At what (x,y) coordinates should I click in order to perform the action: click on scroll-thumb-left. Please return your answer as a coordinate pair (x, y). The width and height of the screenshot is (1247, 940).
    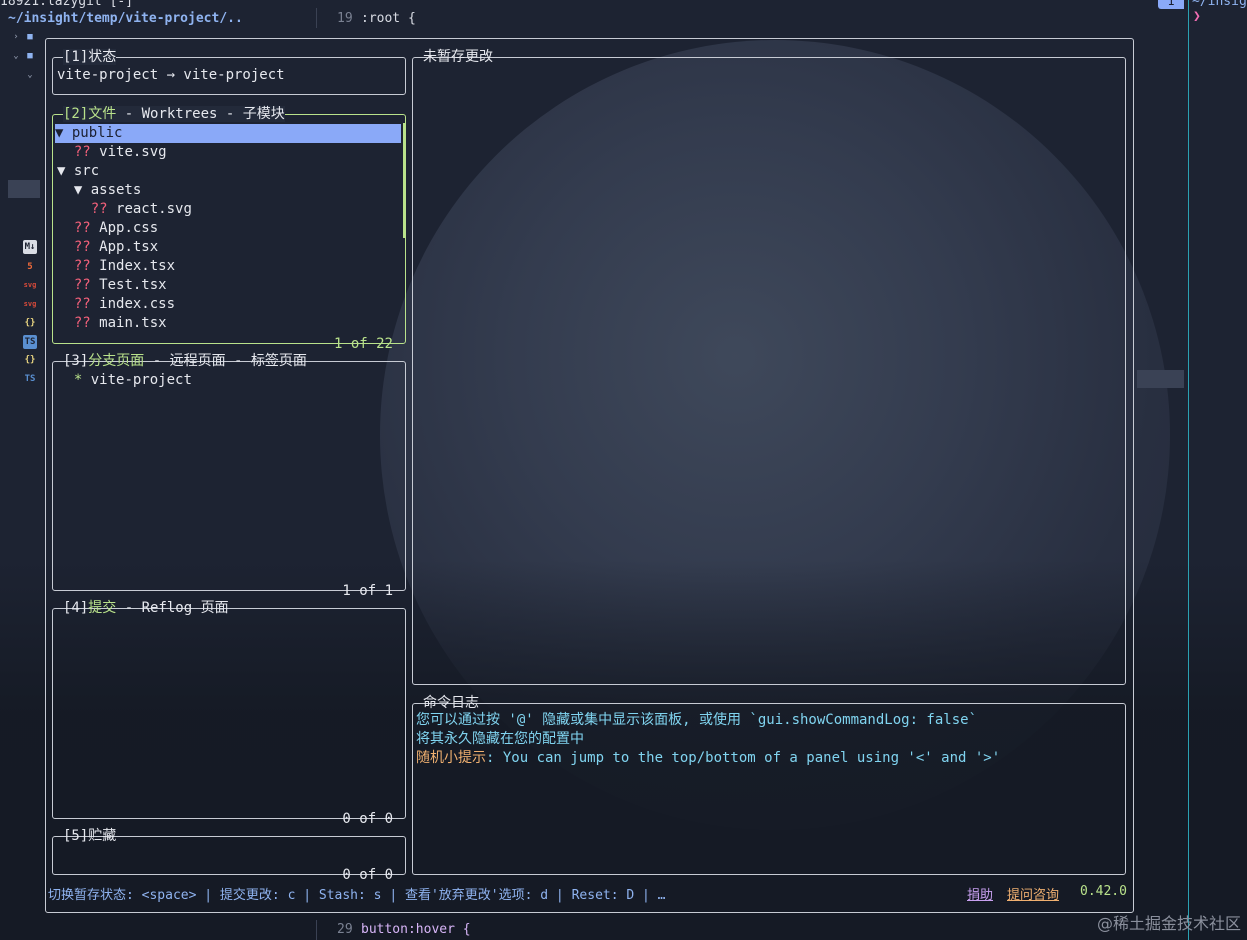
    Looking at the image, I should click on (24, 189).